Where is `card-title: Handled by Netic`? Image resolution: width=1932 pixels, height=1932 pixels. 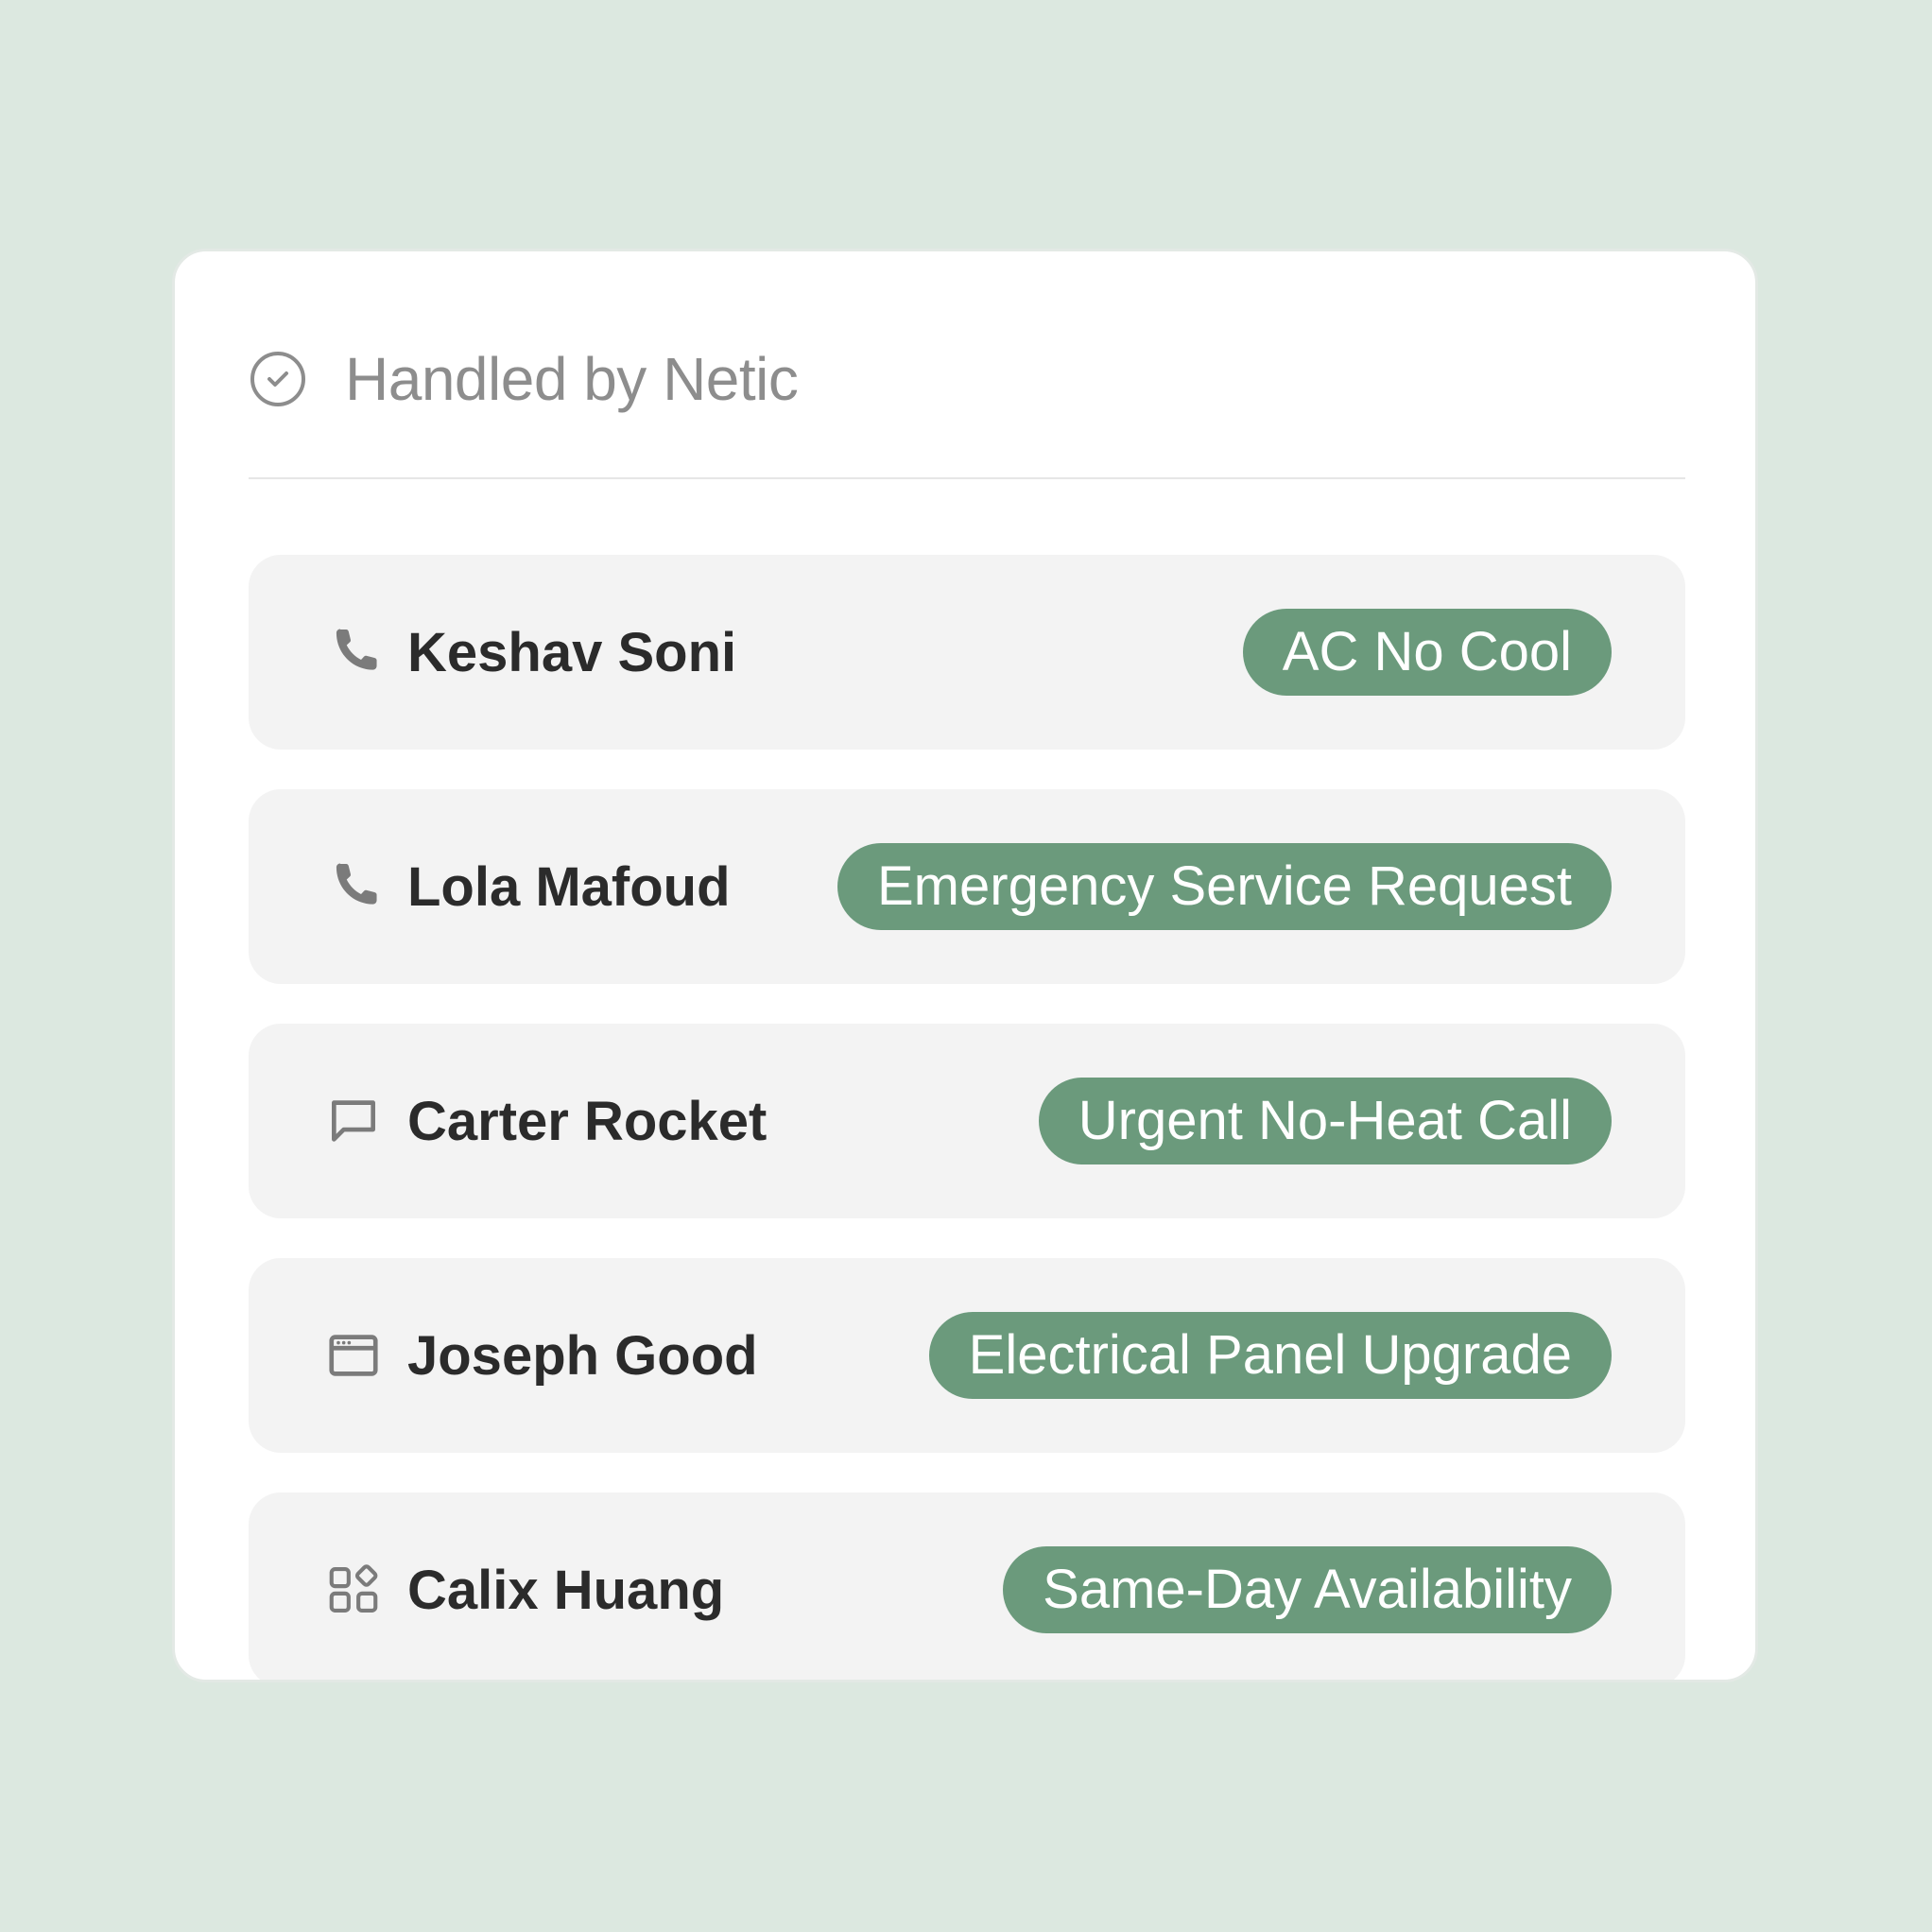 card-title: Handled by Netic is located at coordinates (572, 379).